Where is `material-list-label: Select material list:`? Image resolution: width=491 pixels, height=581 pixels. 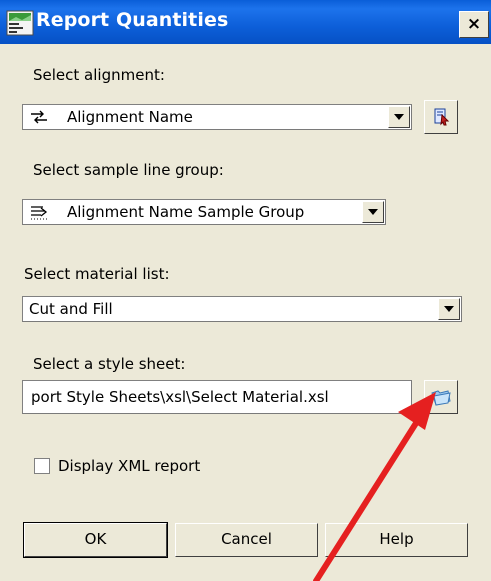
material-list-label: Select material list: is located at coordinates (97, 274).